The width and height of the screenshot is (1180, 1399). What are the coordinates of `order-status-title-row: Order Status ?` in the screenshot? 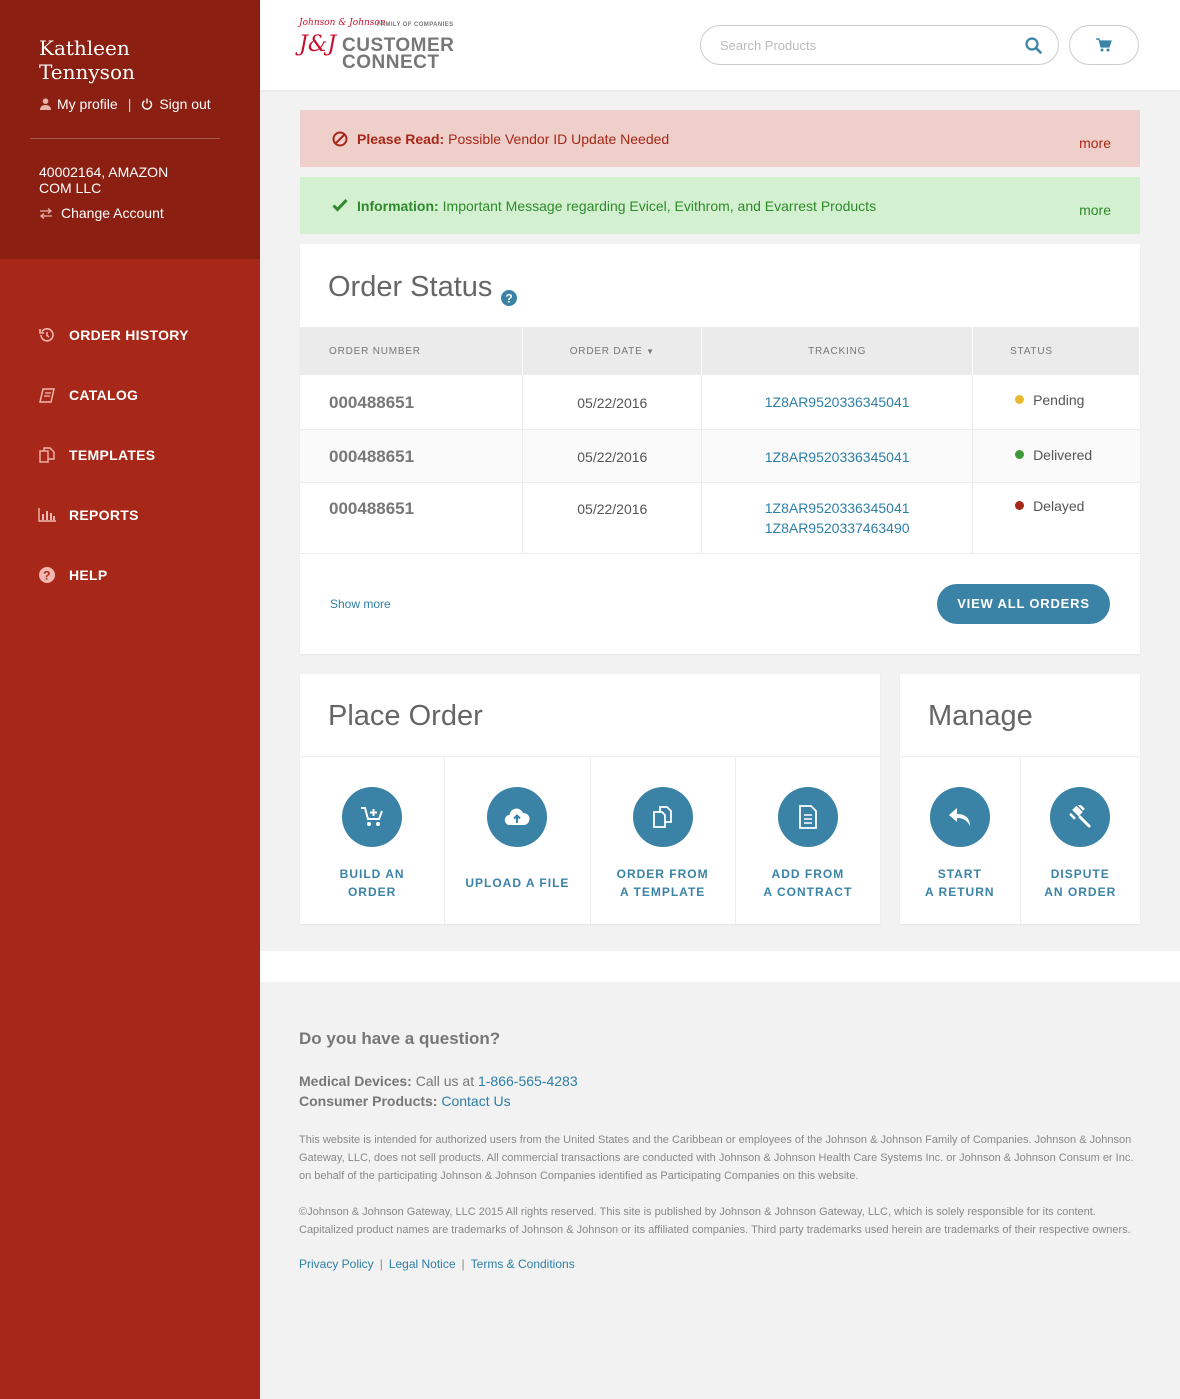 It's located at (720, 285).